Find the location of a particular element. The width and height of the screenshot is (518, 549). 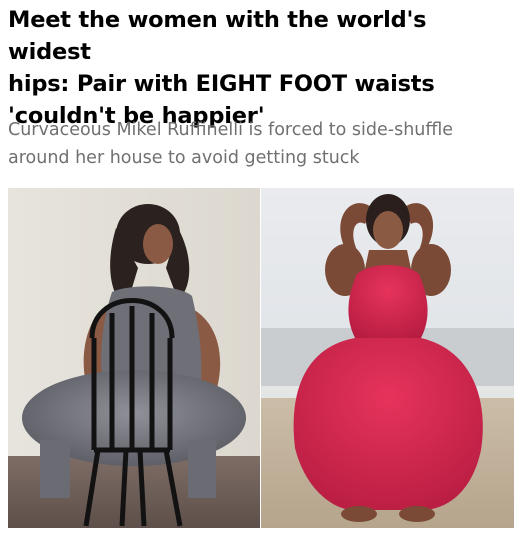

headline-line-1: Meet the women with the world's widest is located at coordinates (217, 36).